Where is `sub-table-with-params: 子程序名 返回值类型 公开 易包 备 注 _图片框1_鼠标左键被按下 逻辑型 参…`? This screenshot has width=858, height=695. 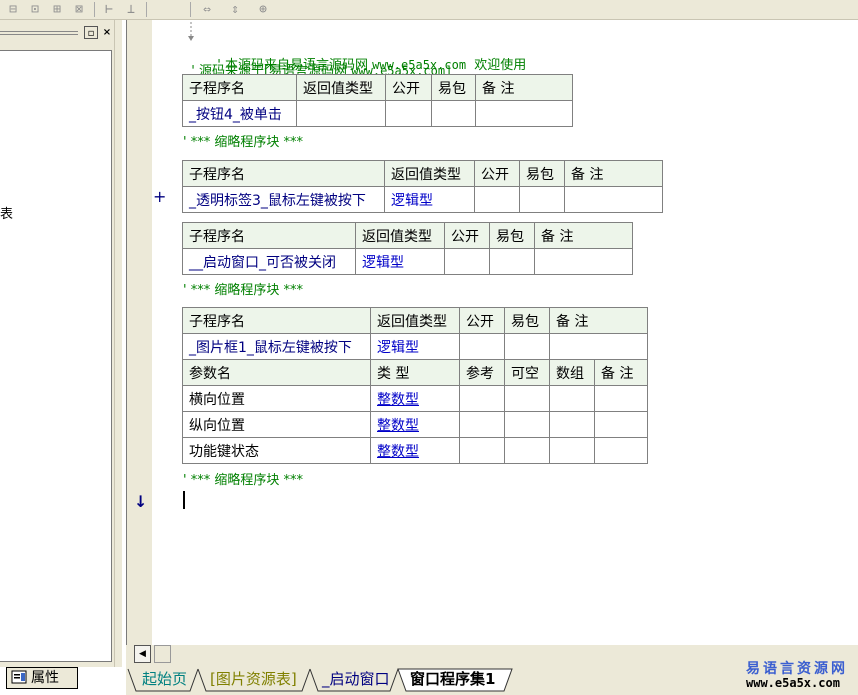
sub-table-with-params: 子程序名 返回值类型 公开 易包 备 注 _图片框1_鼠标左键被按下 逻辑型 参… is located at coordinates (415, 385).